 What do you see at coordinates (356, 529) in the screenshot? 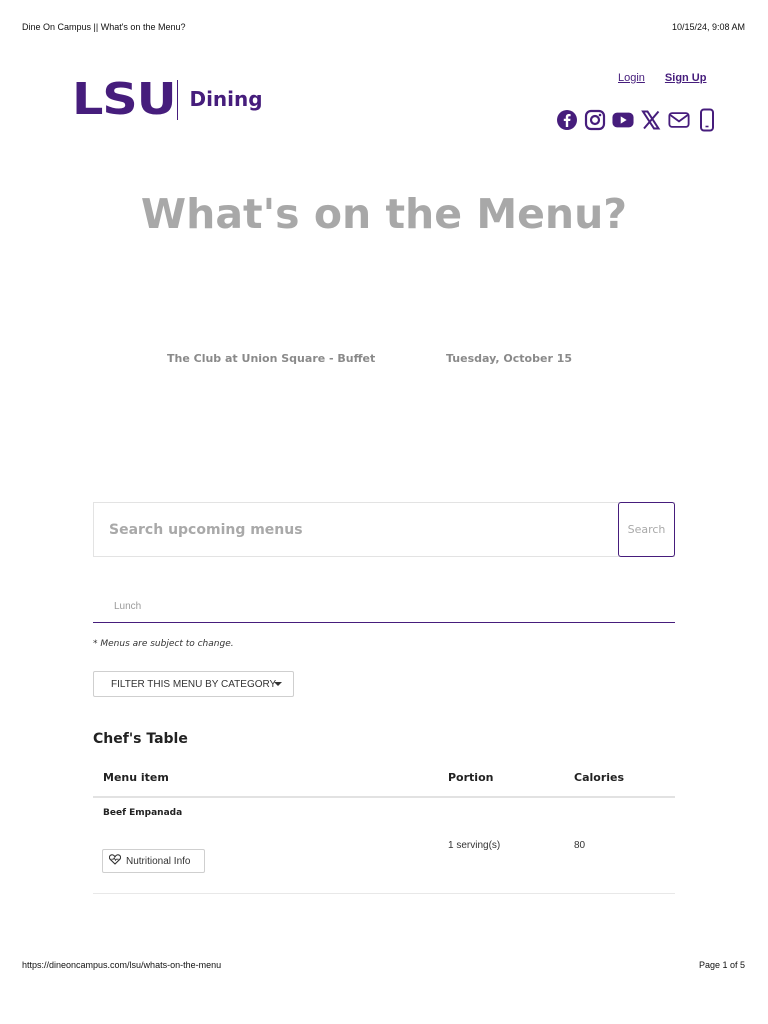
I see `search-input` at bounding box center [356, 529].